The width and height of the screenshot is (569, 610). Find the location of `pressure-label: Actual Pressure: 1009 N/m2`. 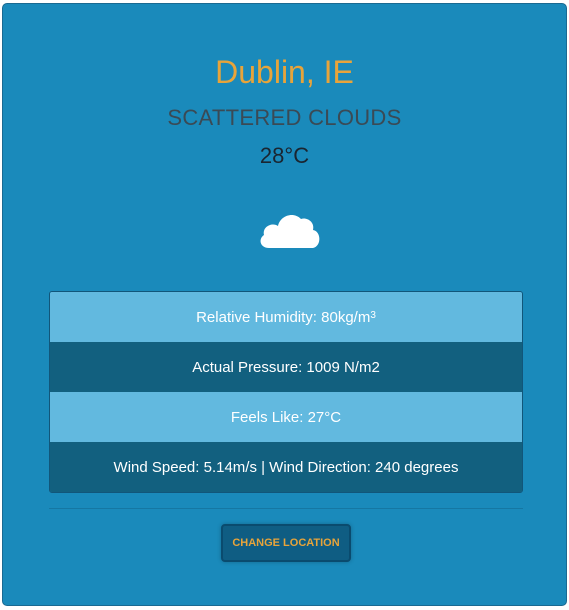

pressure-label: Actual Pressure: 1009 N/m2 is located at coordinates (286, 367).